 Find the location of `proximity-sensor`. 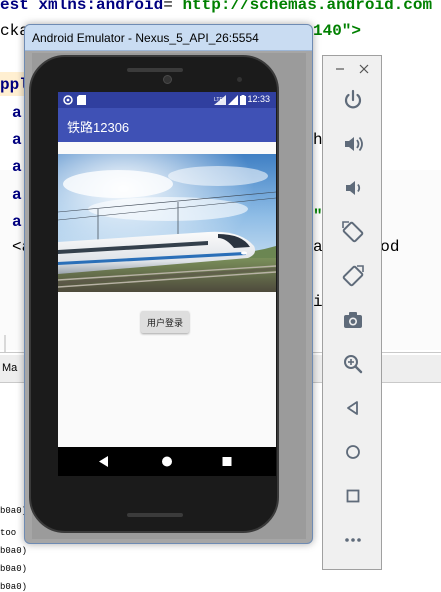

proximity-sensor is located at coordinates (239, 79).